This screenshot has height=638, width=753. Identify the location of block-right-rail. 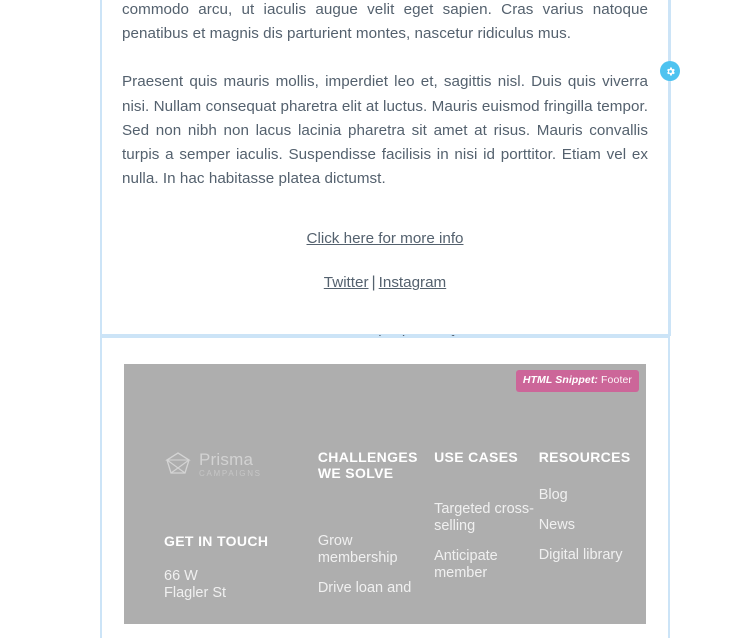
(670, 168).